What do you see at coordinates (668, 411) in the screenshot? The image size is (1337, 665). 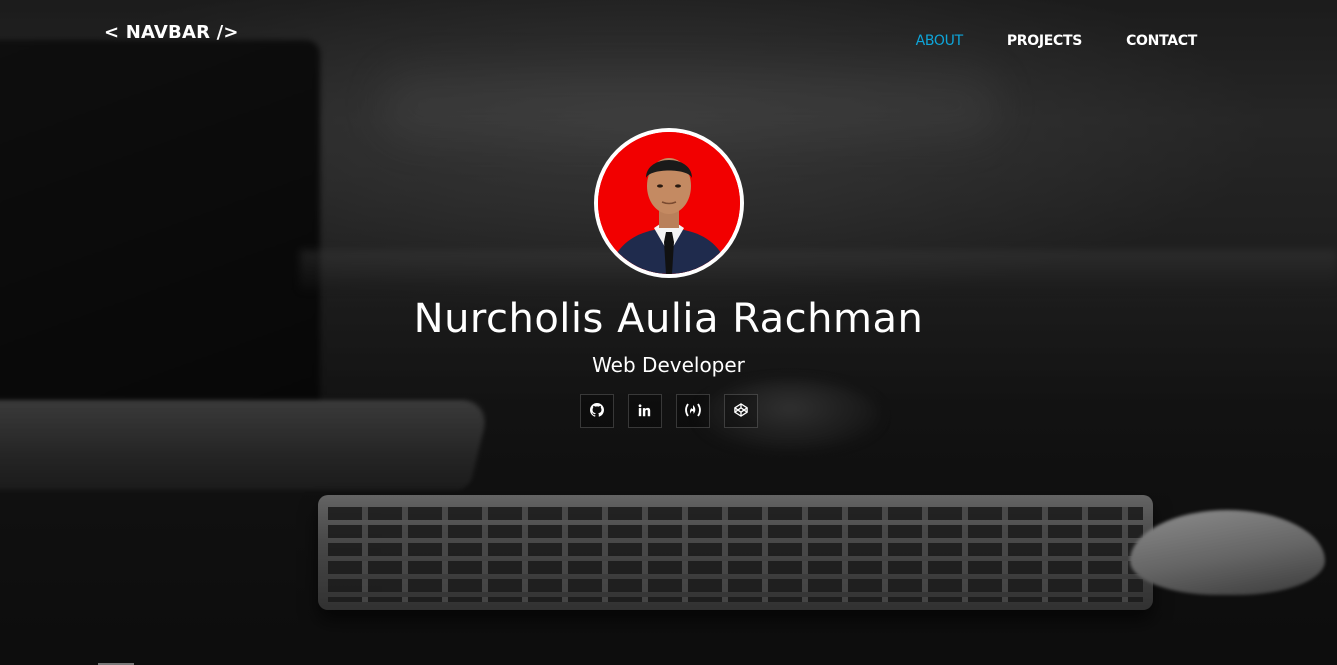 I see `social-links` at bounding box center [668, 411].